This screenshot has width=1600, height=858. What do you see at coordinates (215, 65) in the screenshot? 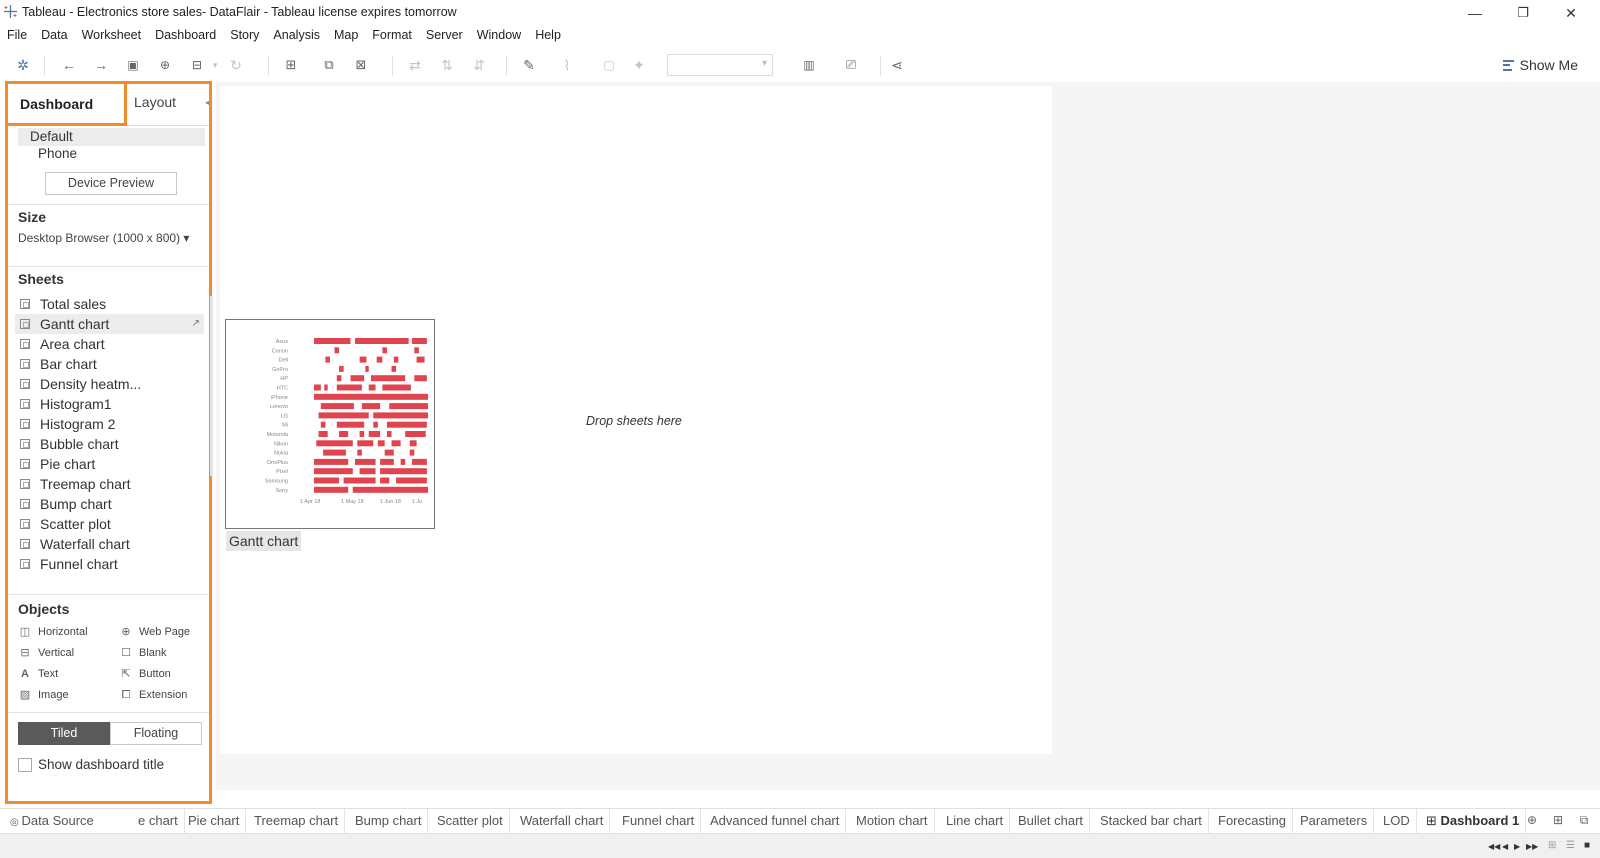
I see `chevron-down-icon: ▾` at bounding box center [215, 65].